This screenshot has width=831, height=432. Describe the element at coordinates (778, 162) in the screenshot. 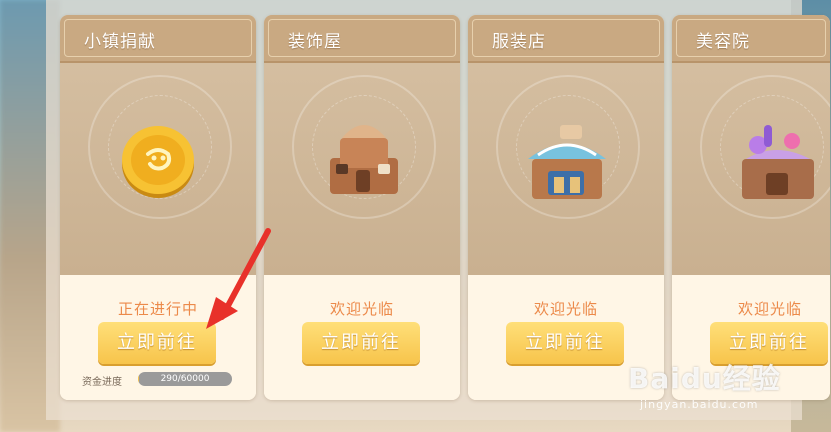

I see `beauty-salon-icon` at that location.